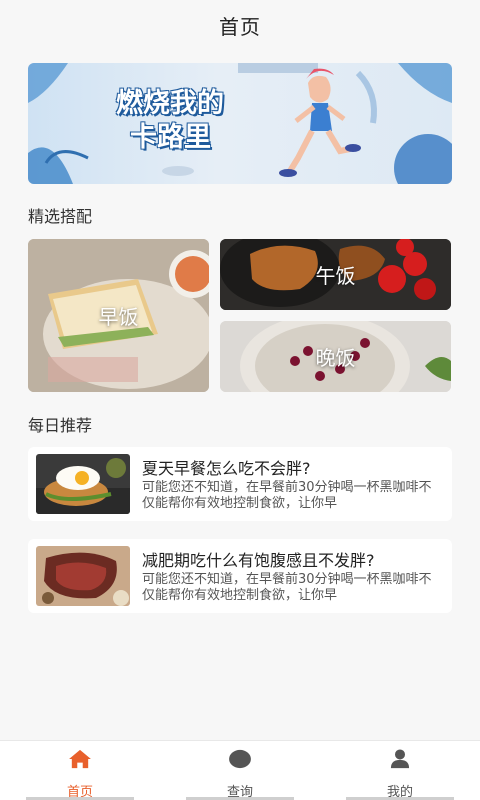  Describe the element at coordinates (80, 770) in the screenshot. I see `tab-home: 首页` at that location.